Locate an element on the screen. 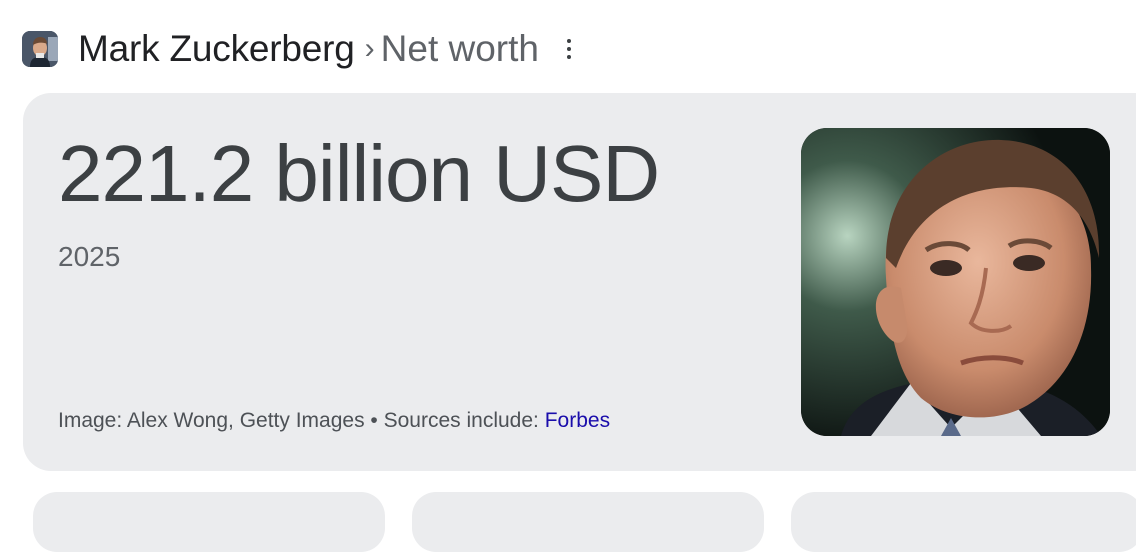 This screenshot has height=552, width=1136. sources-prefix: Sources include: is located at coordinates (464, 420).